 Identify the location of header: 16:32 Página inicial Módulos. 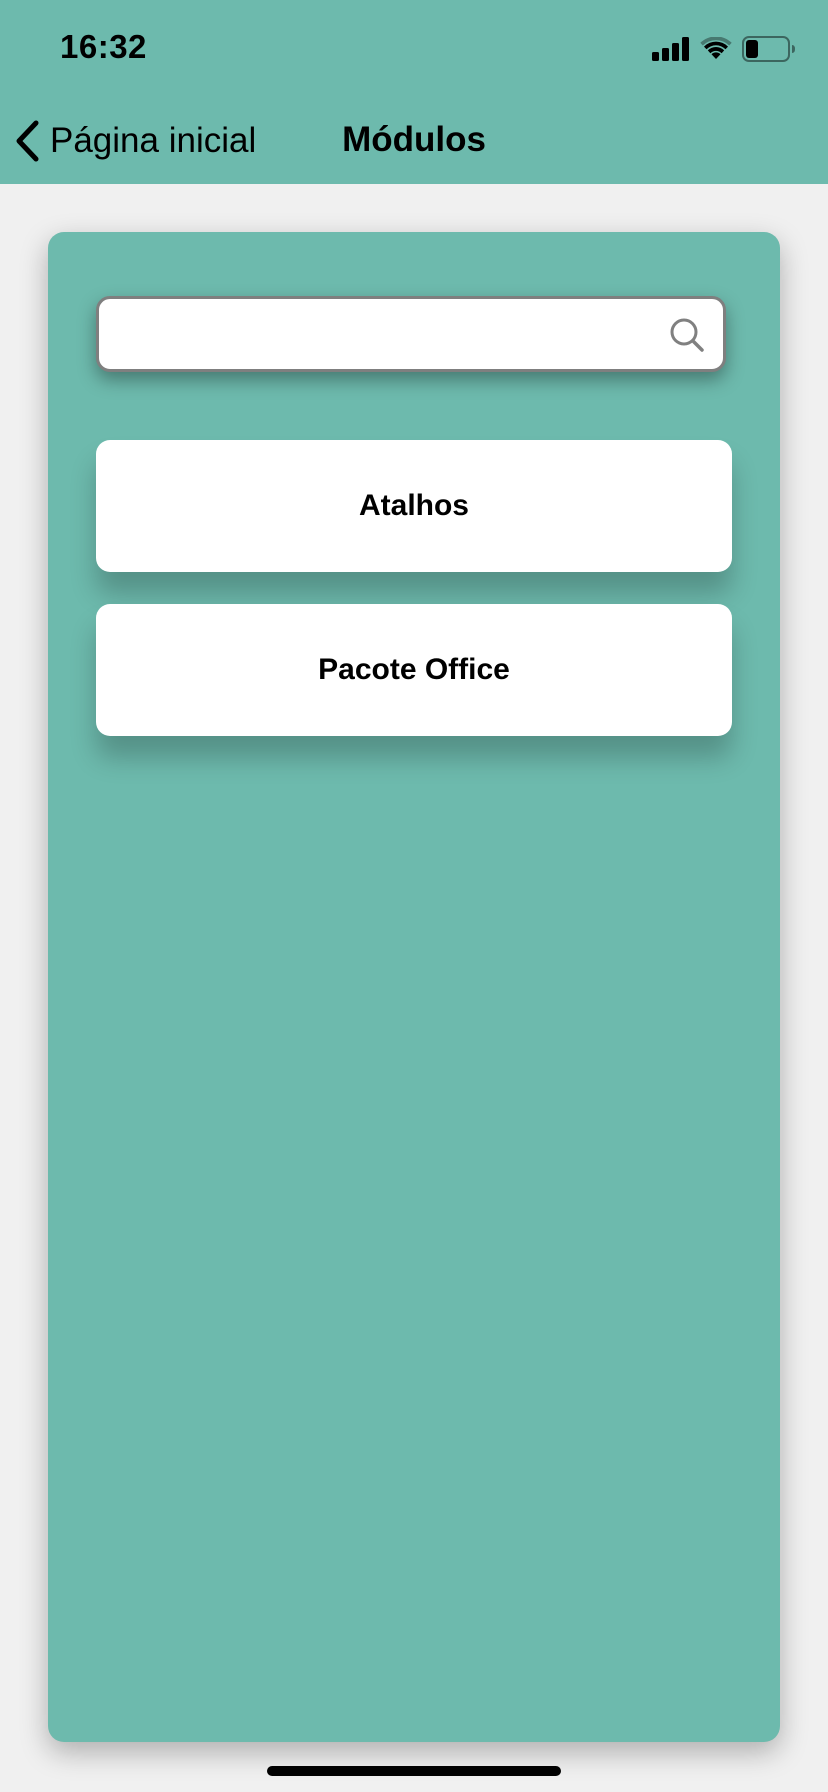
(414, 92).